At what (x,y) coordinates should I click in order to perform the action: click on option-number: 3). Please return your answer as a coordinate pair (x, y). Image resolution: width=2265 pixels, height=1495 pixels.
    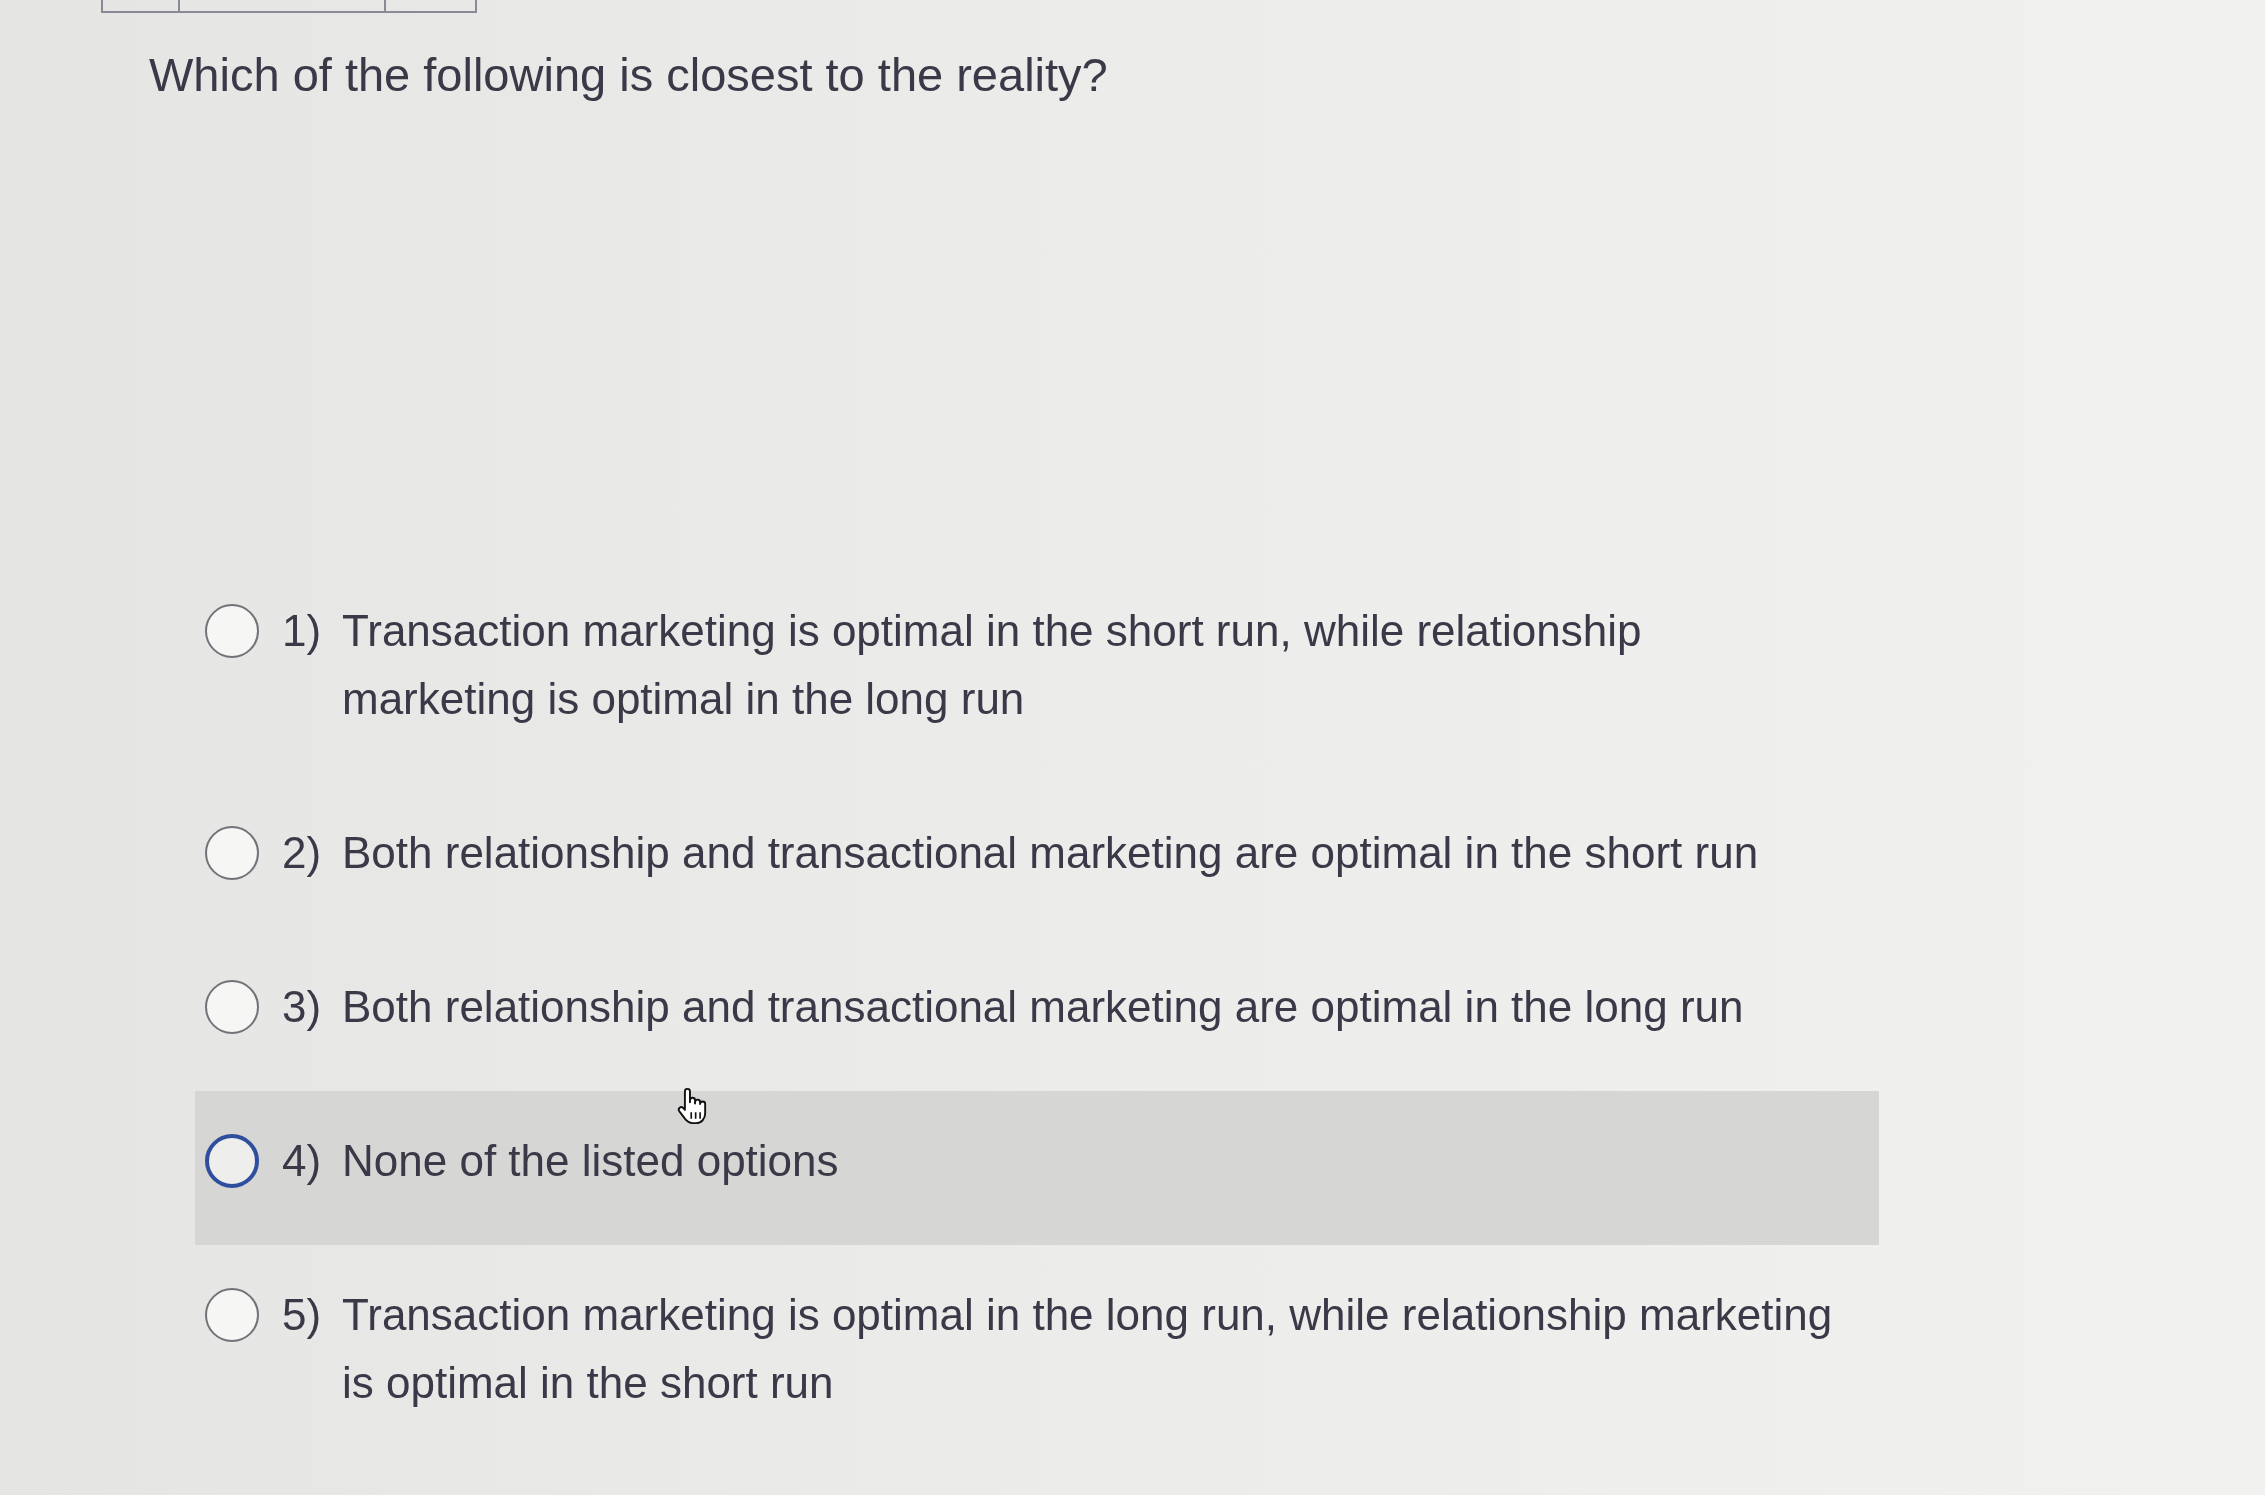
    Looking at the image, I should click on (302, 1007).